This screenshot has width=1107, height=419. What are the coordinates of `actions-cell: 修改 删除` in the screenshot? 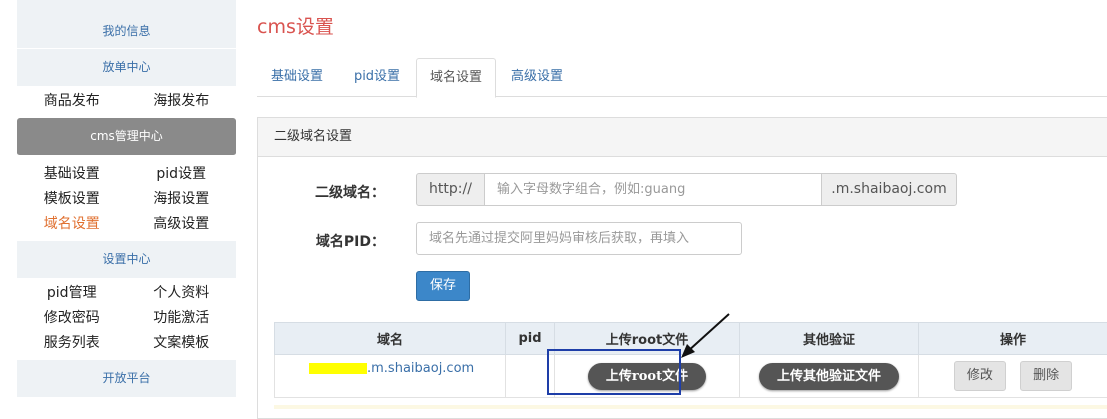 It's located at (1013, 376).